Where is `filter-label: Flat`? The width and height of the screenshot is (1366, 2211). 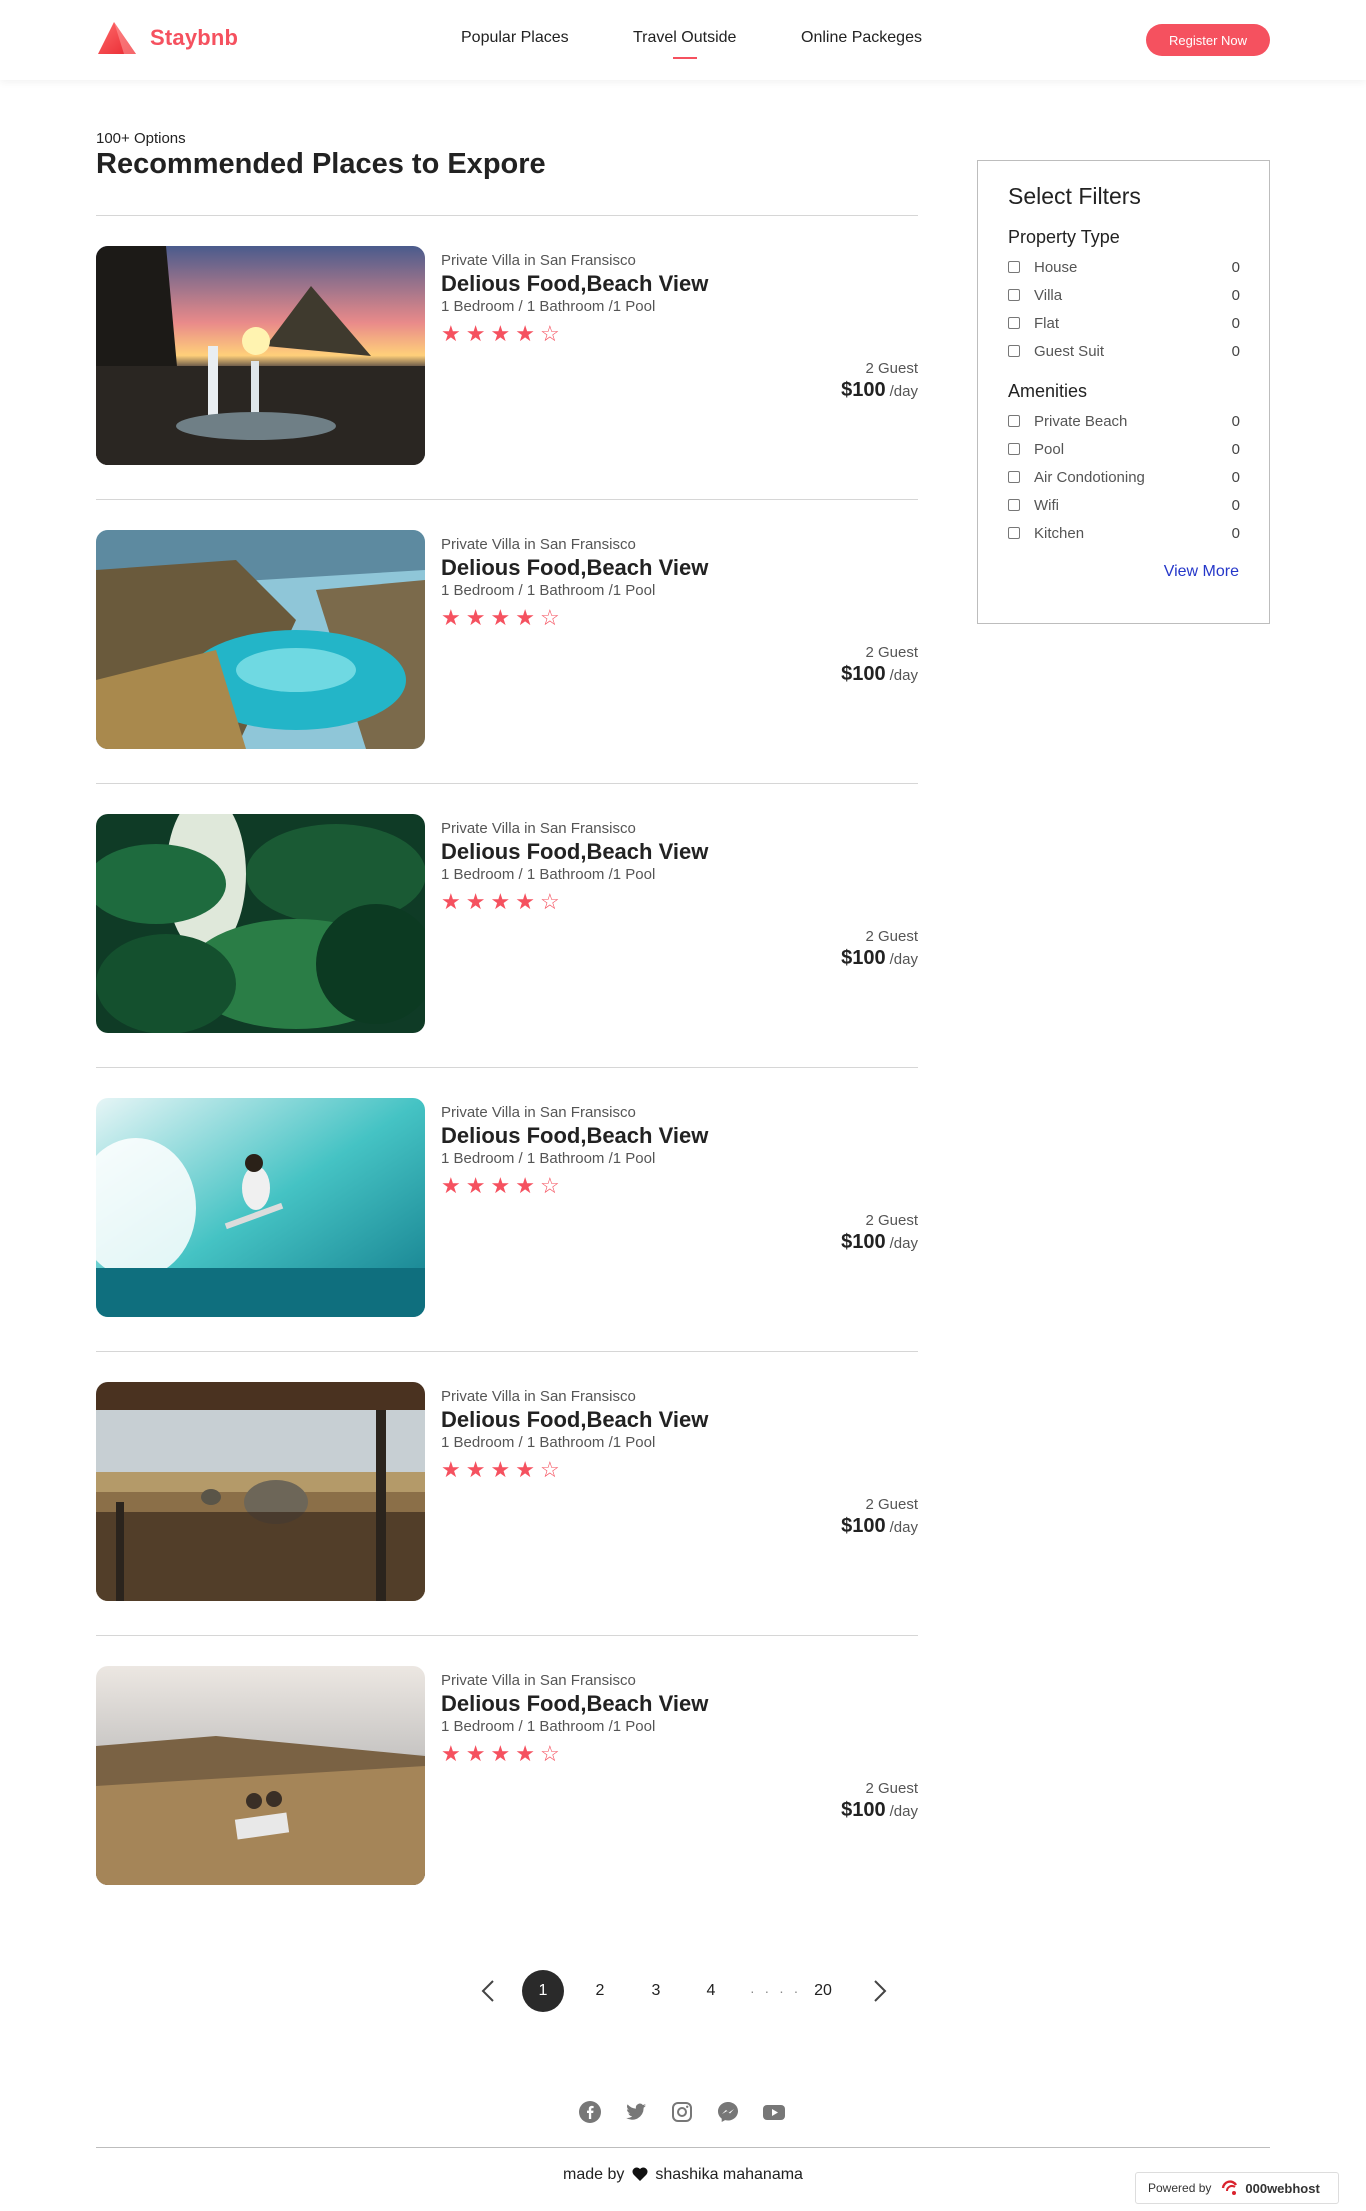
filter-label: Flat is located at coordinates (1047, 323).